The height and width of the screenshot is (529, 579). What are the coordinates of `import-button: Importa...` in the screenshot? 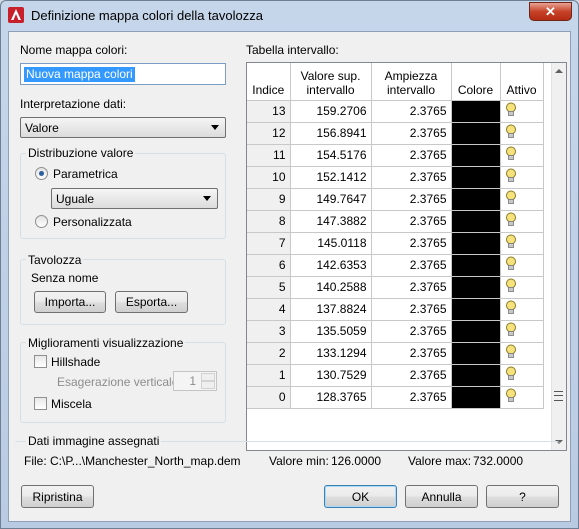 It's located at (70, 302).